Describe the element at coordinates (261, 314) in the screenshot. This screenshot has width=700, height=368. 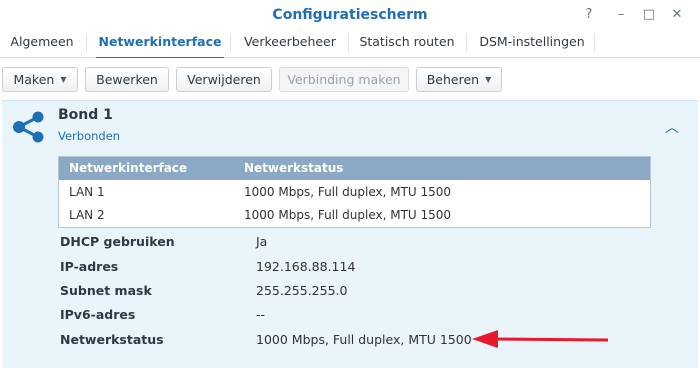
I see `ipv6-address-value: --` at that location.